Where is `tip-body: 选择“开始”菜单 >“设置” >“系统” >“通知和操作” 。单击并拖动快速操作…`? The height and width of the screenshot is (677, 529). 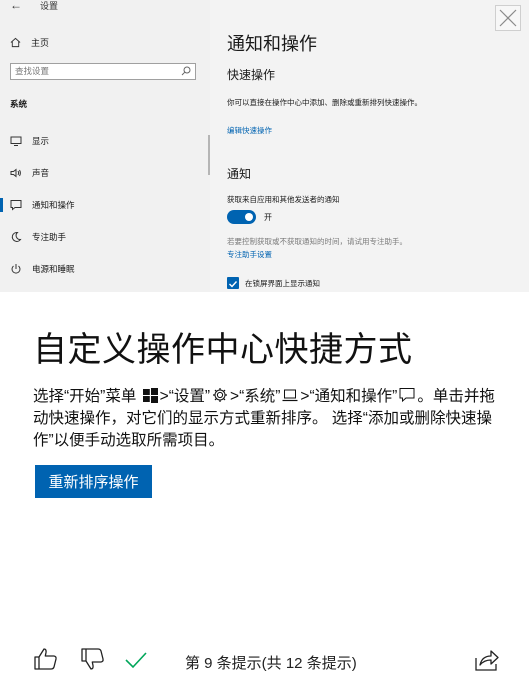
tip-body: 选择“开始”菜单 >“设置” >“系统” >“通知和操作” 。单击并拖动快速操作… is located at coordinates (268, 419).